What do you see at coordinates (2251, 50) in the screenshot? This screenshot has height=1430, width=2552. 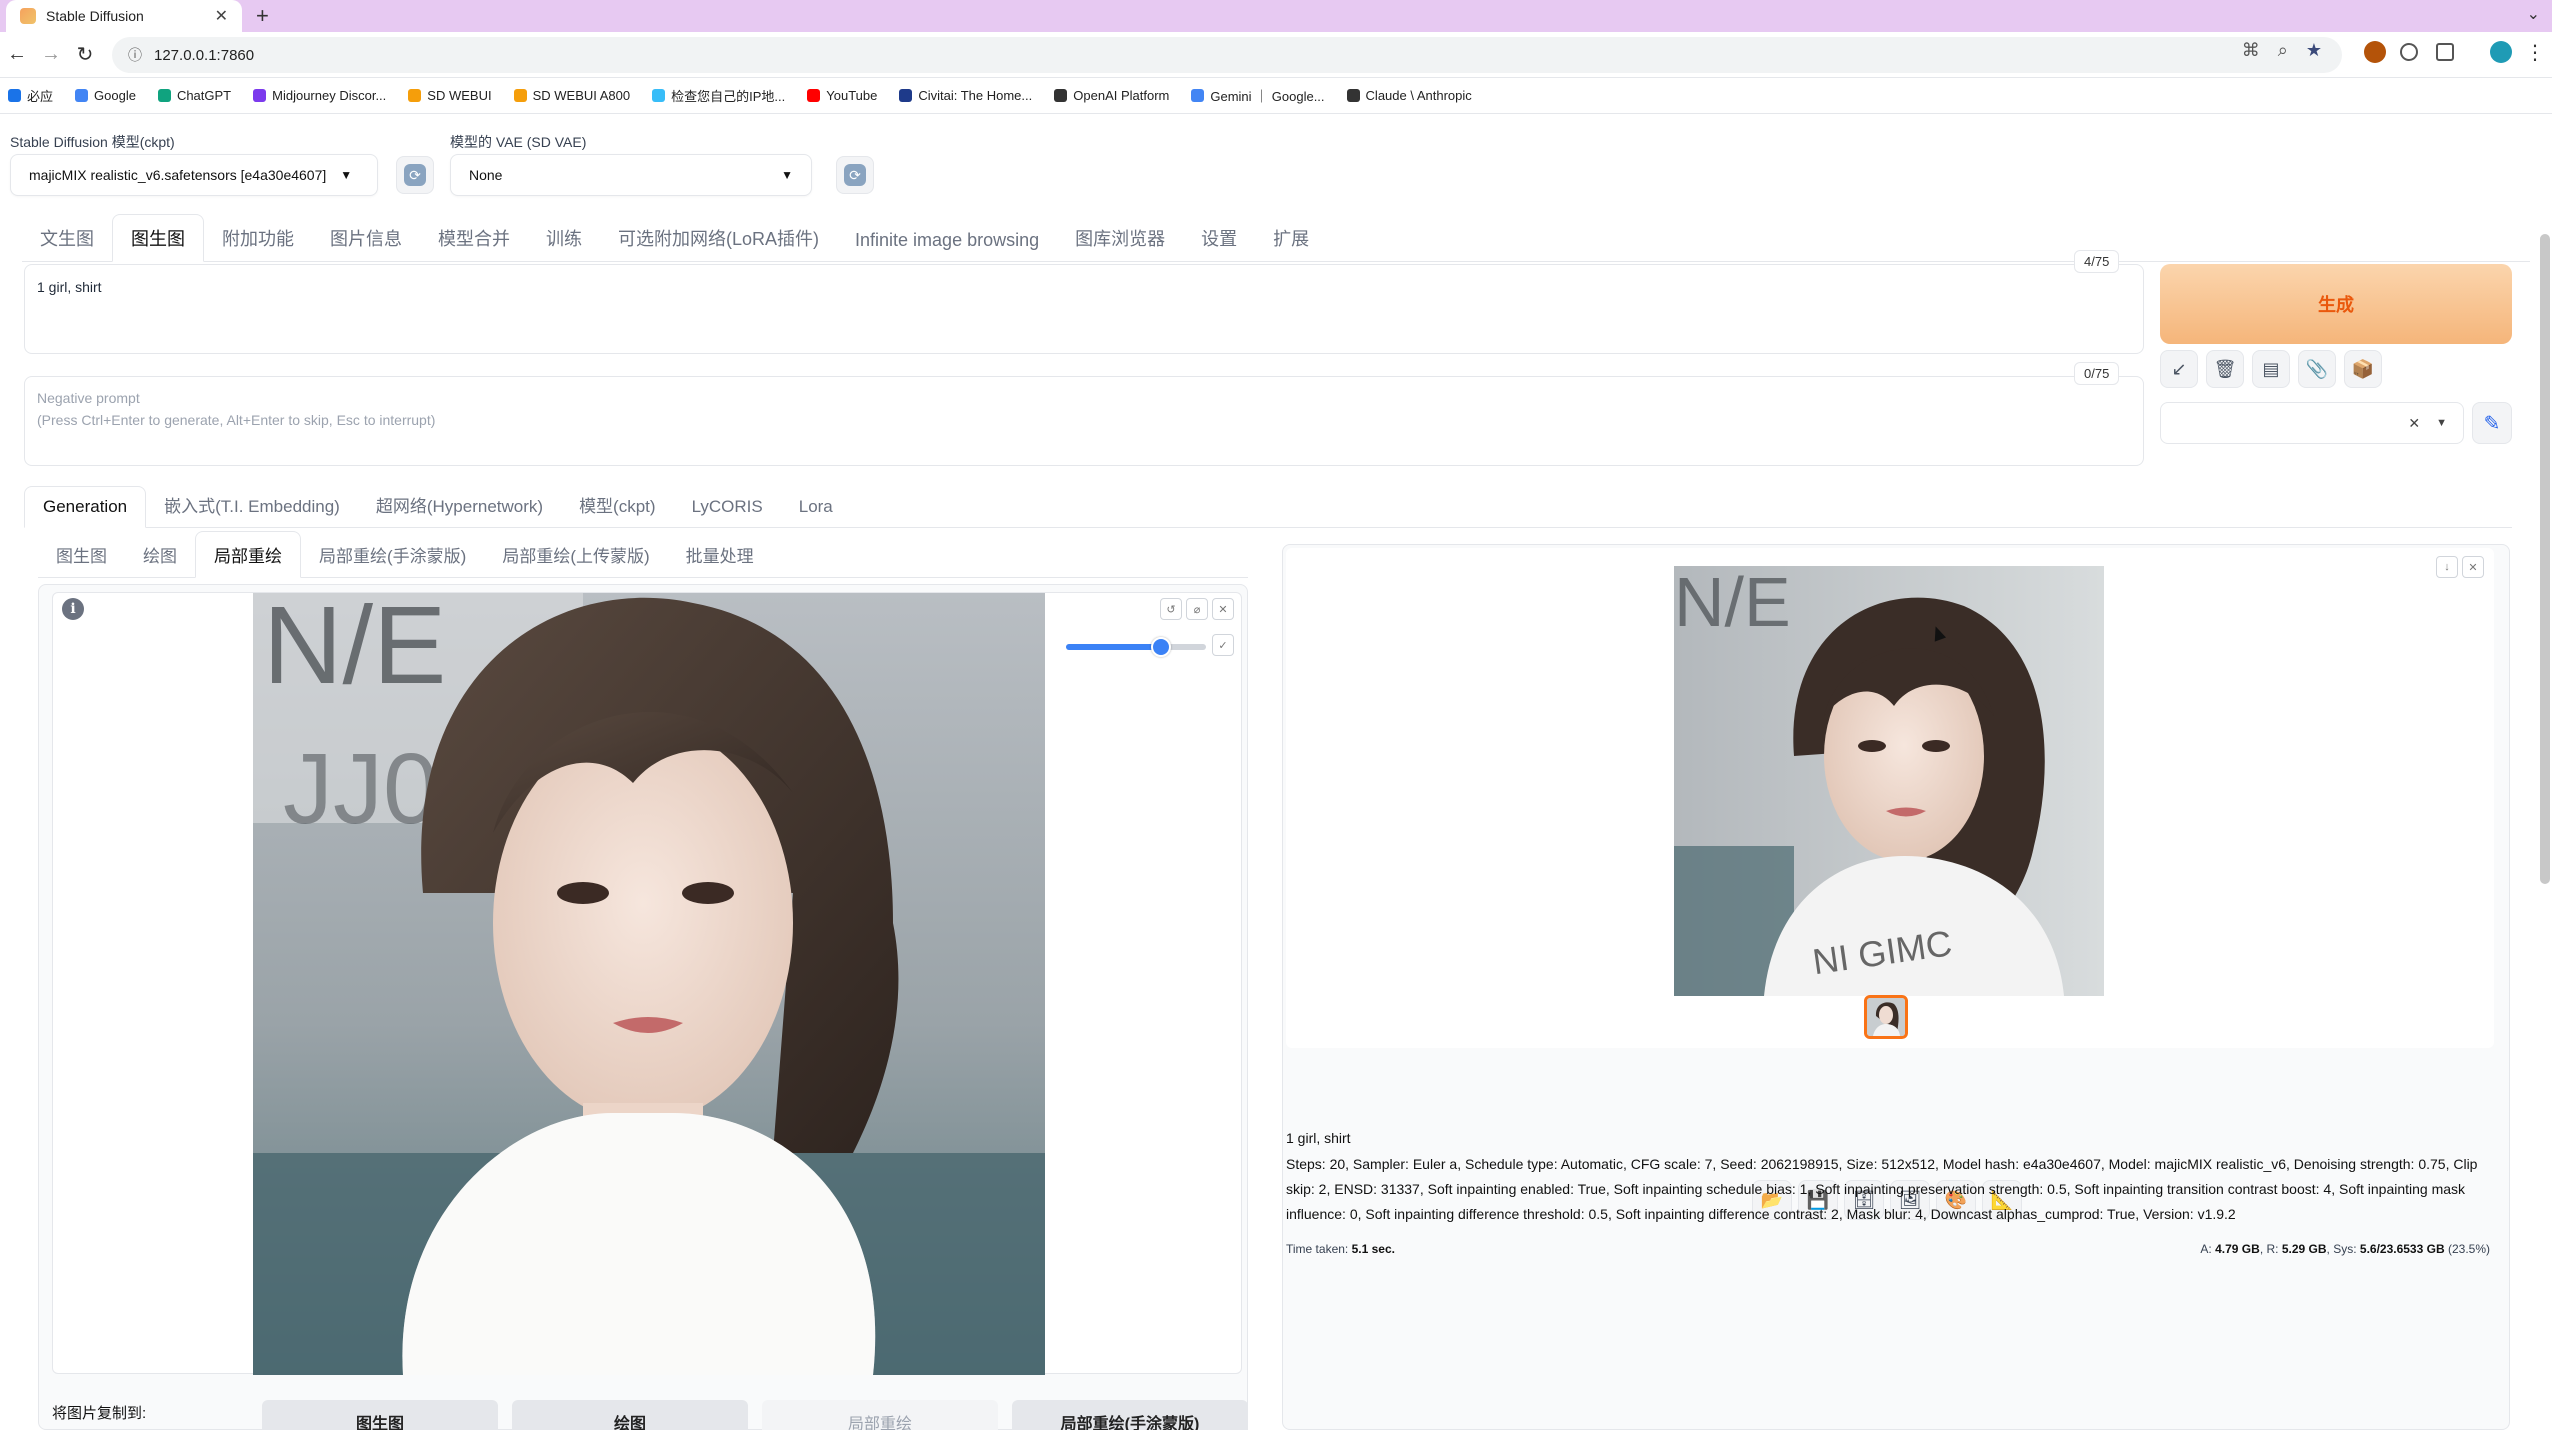 I see `translate-icon: ⌘` at bounding box center [2251, 50].